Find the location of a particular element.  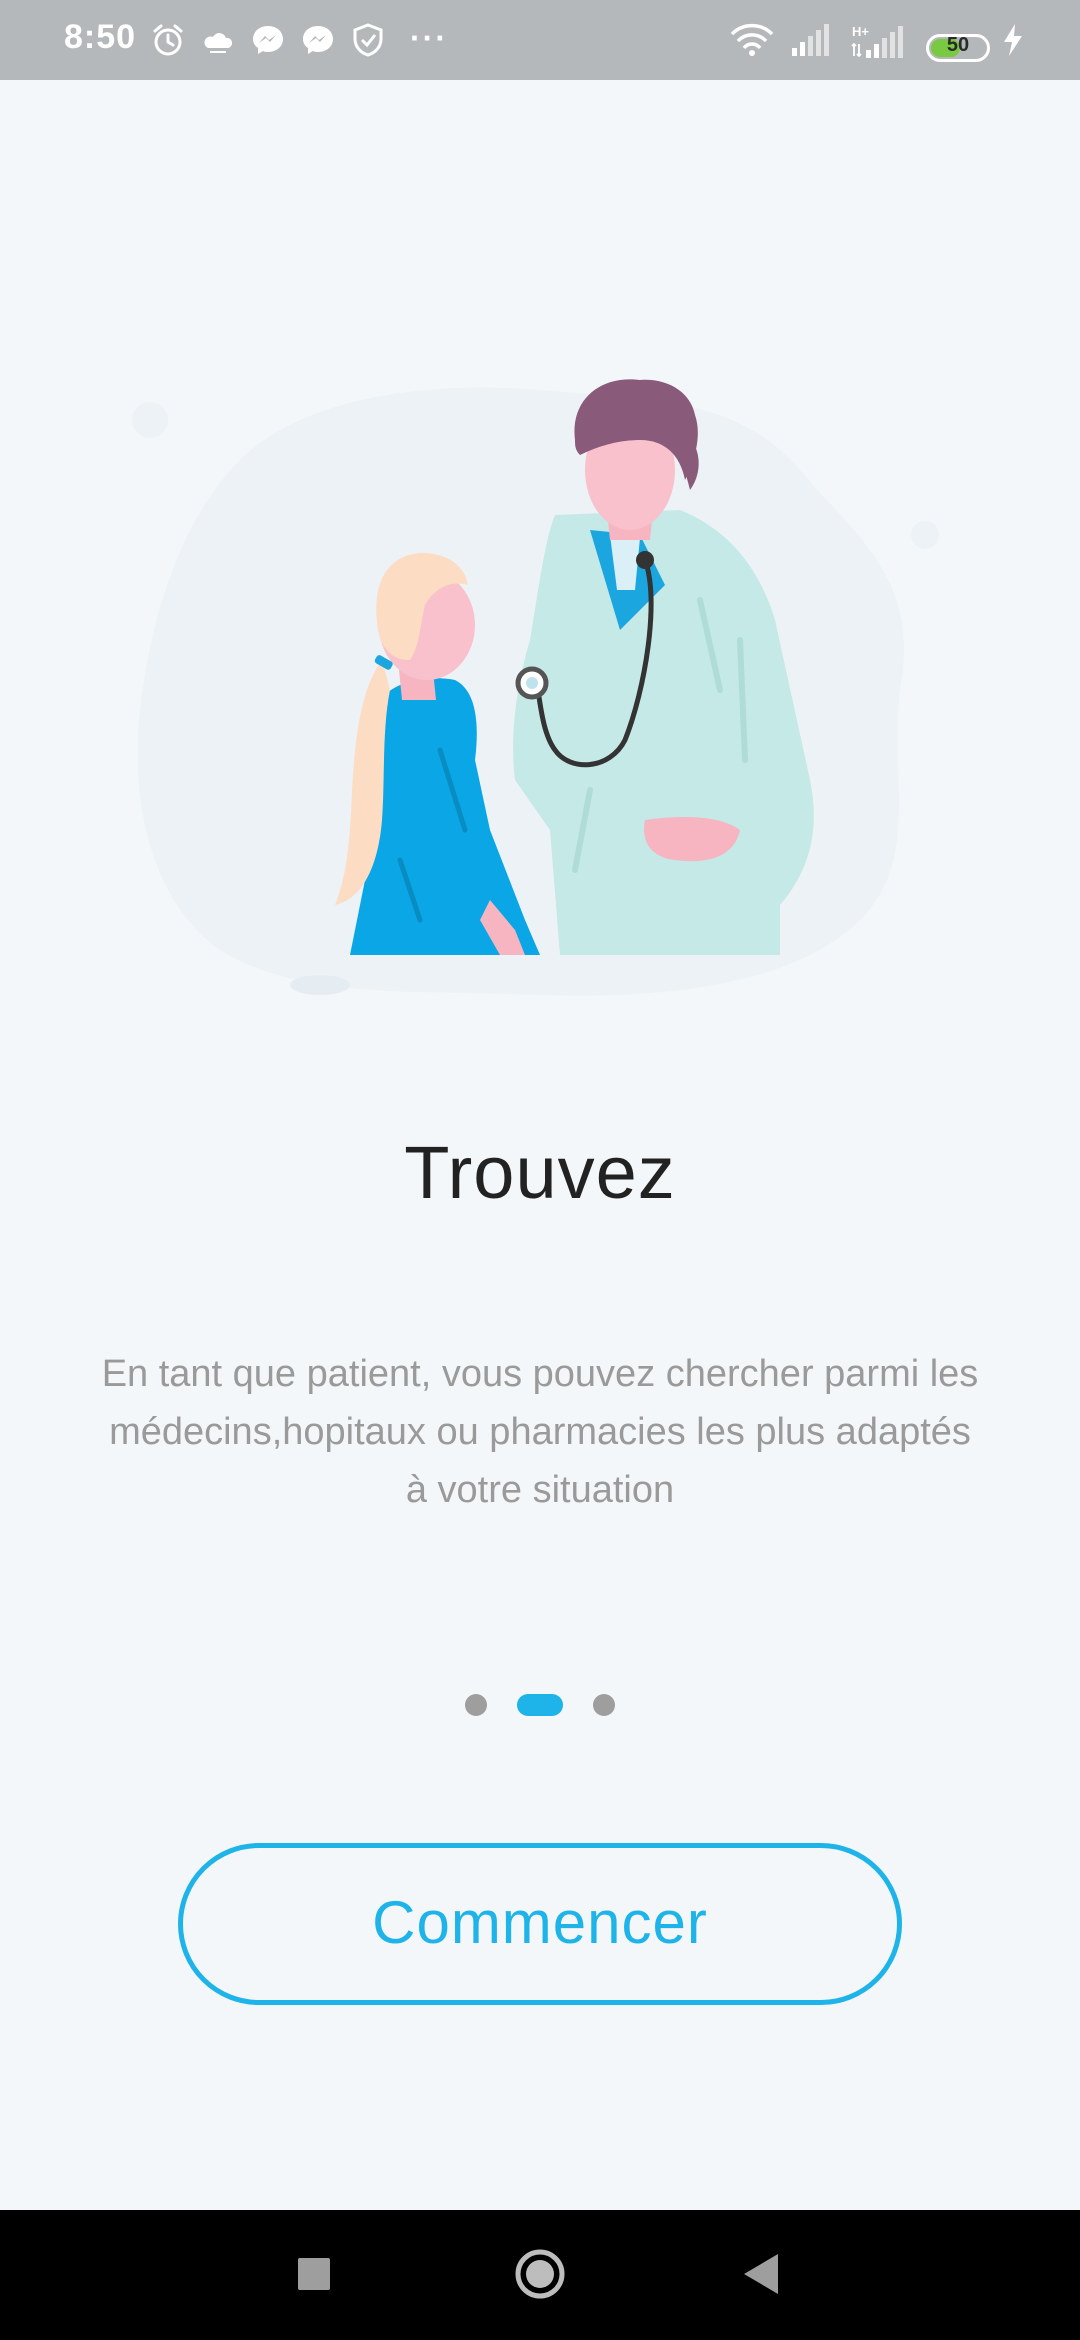

start-button: Commencer is located at coordinates (540, 1924).